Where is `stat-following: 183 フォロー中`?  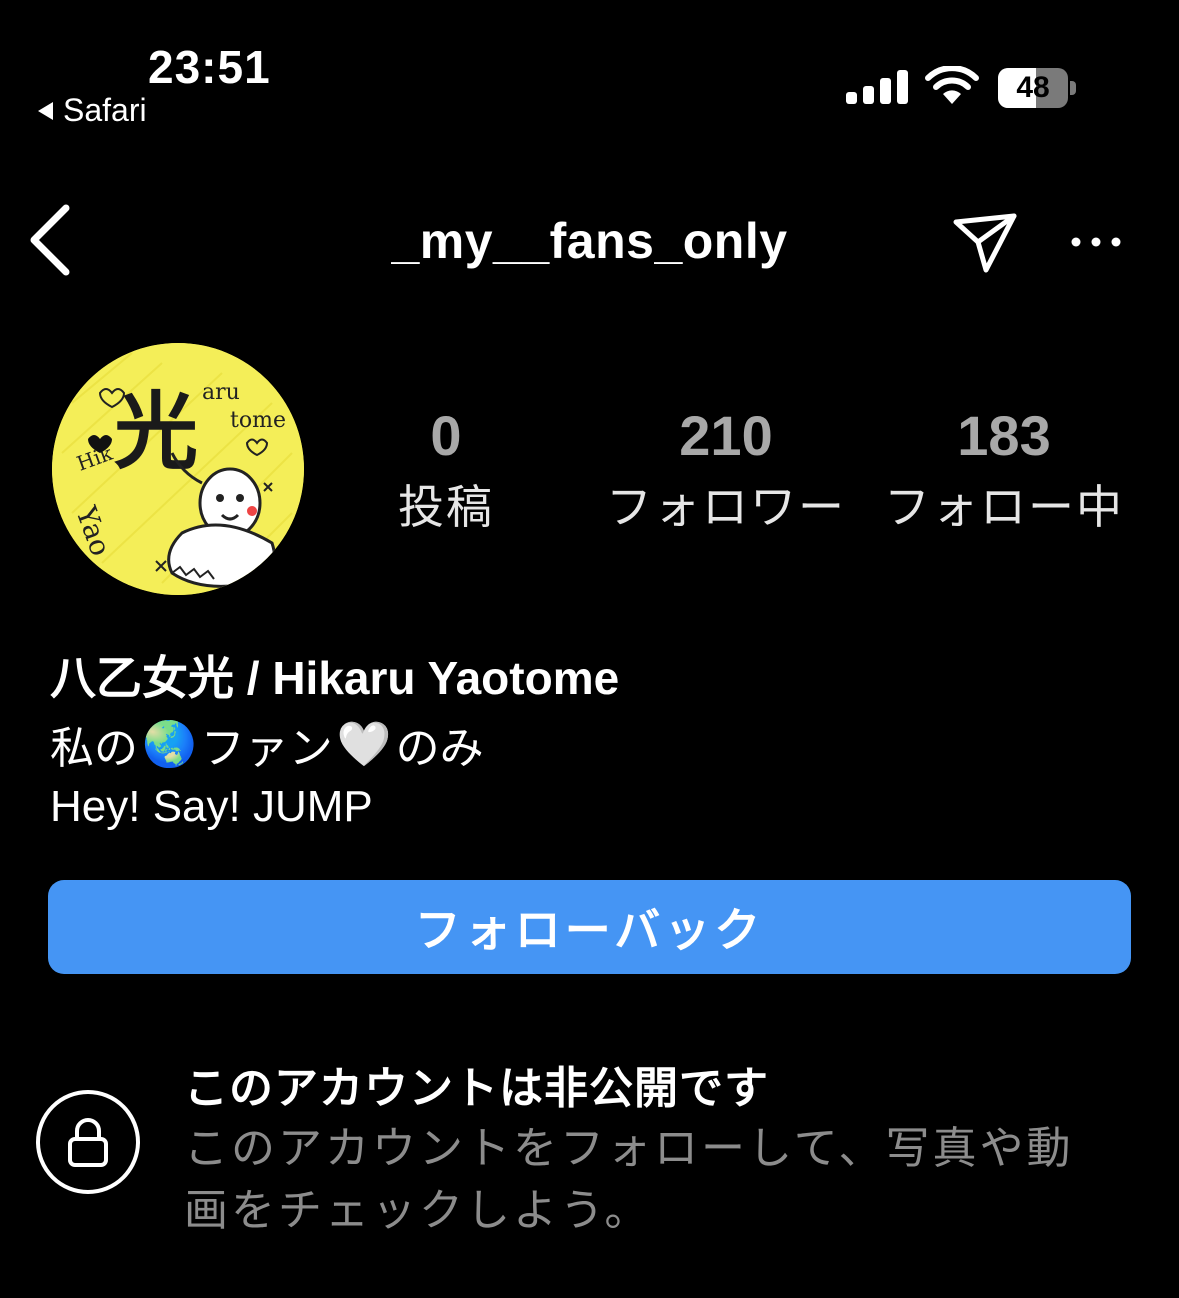 stat-following: 183 フォロー中 is located at coordinates (1004, 471).